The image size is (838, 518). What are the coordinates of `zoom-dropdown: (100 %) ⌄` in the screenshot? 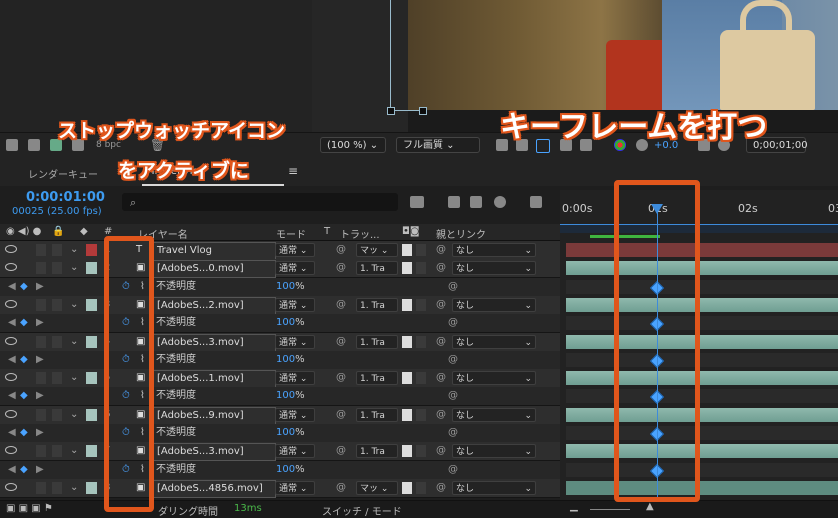 It's located at (353, 145).